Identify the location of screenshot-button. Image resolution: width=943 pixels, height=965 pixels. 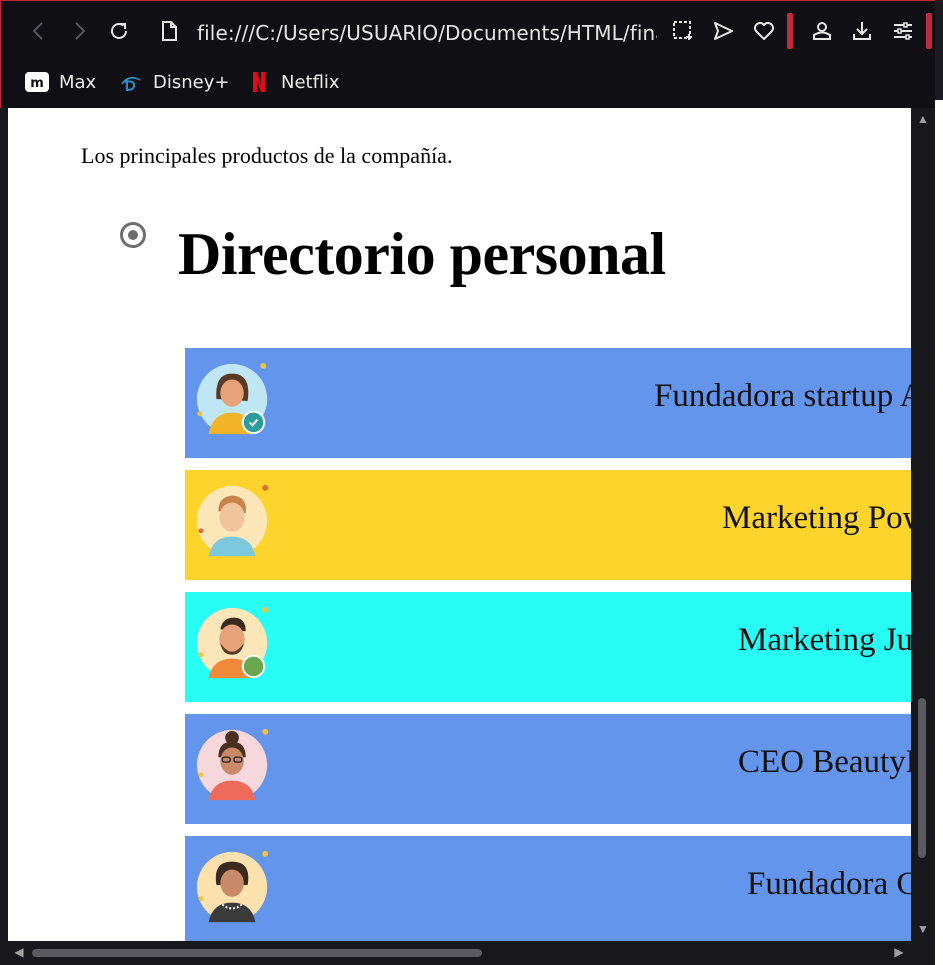
(683, 31).